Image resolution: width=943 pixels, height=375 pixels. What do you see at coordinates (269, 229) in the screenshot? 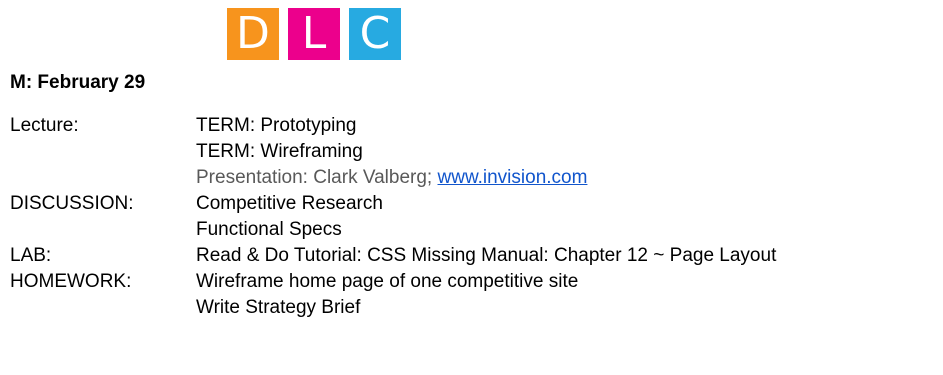
I see `discussion-item: Functional Specs` at bounding box center [269, 229].